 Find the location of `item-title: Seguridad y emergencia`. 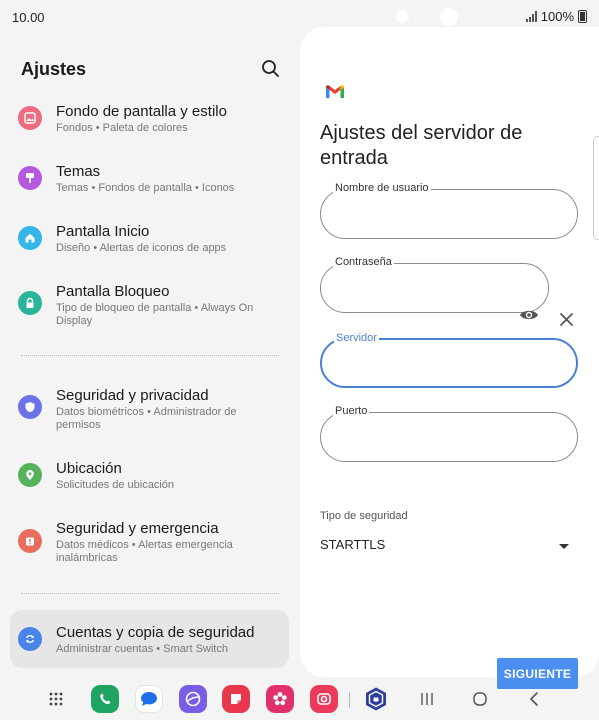

item-title: Seguridad y emergencia is located at coordinates (137, 528).